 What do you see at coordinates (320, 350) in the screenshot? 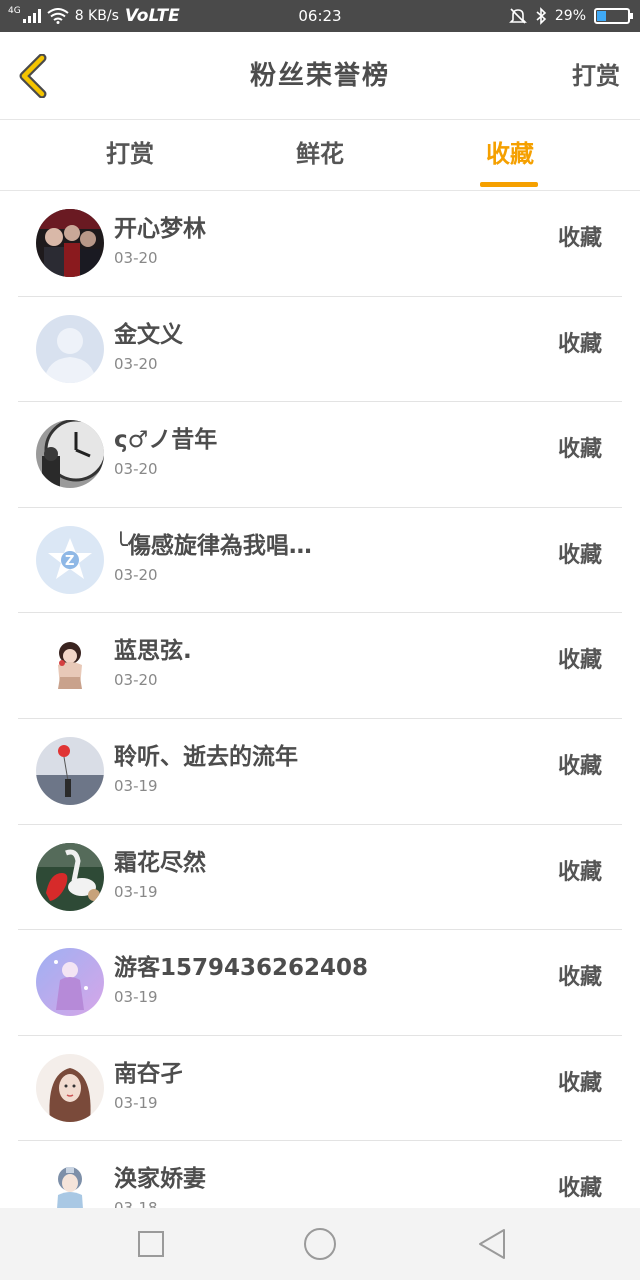
I see `list-item: 金文义 03-20 收藏` at bounding box center [320, 350].